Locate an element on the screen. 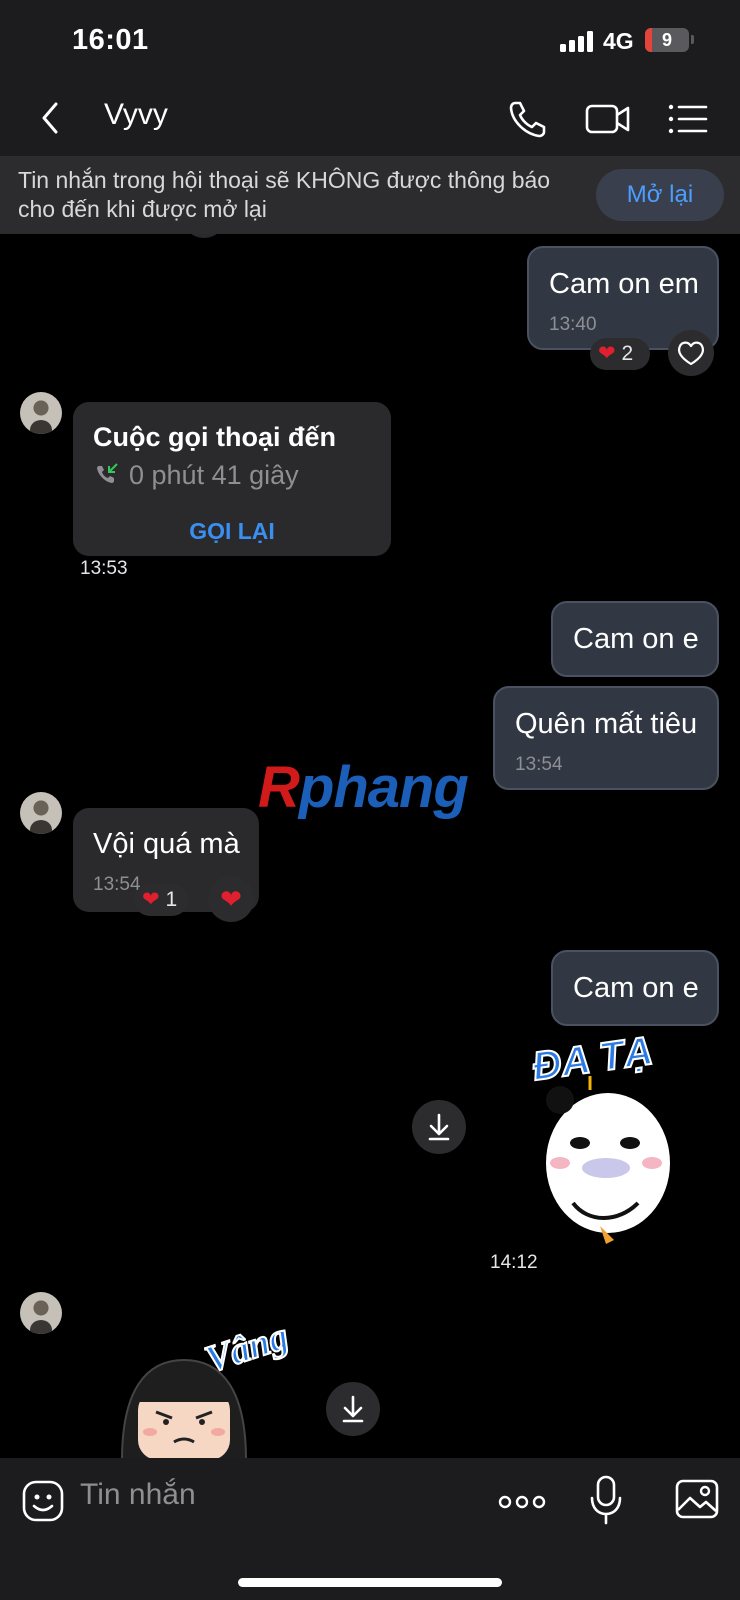 Image resolution: width=740 pixels, height=1600 pixels. image-picker-button is located at coordinates (697, 1499).